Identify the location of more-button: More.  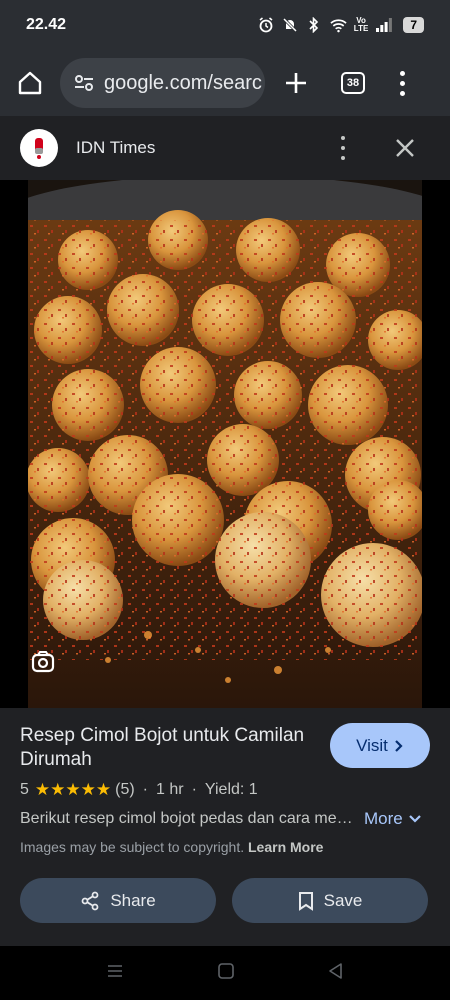
(393, 819).